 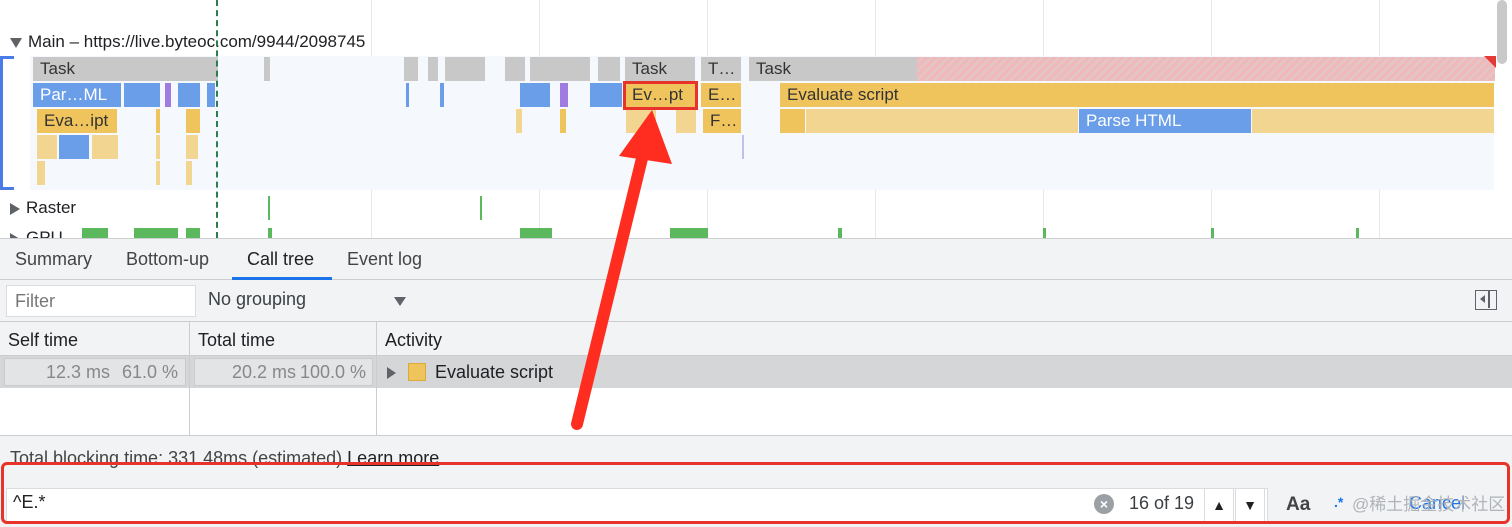 I want to click on annotation-arrow, so click(x=621, y=270).